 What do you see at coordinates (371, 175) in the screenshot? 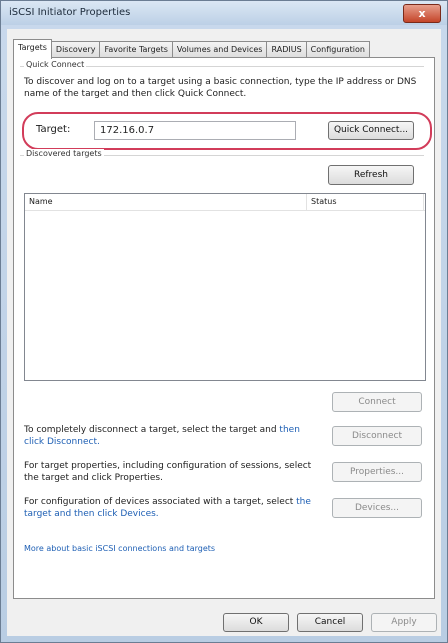
I see `refresh-button: Refresh` at bounding box center [371, 175].